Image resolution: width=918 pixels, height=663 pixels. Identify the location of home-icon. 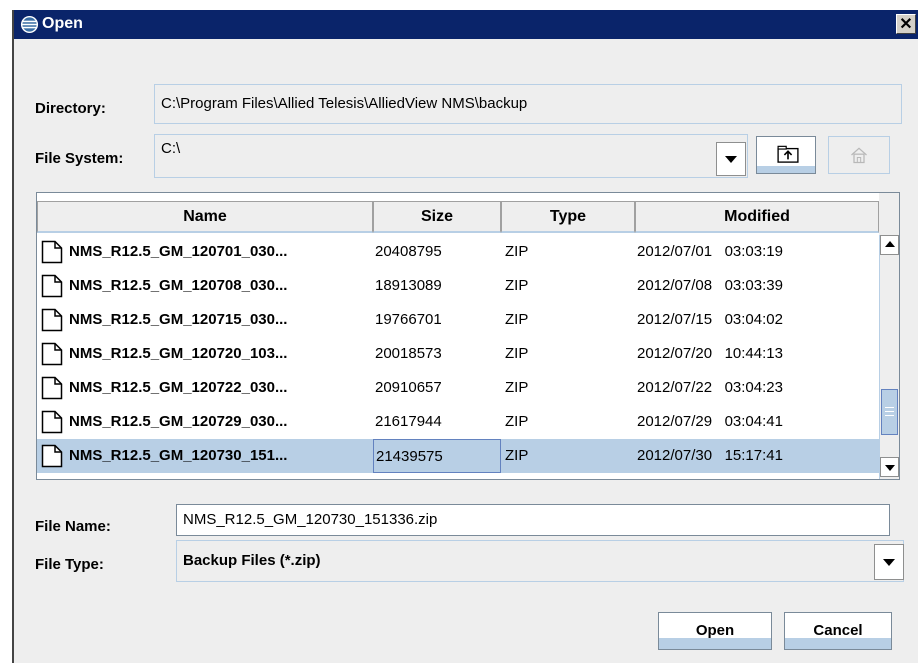
(859, 155).